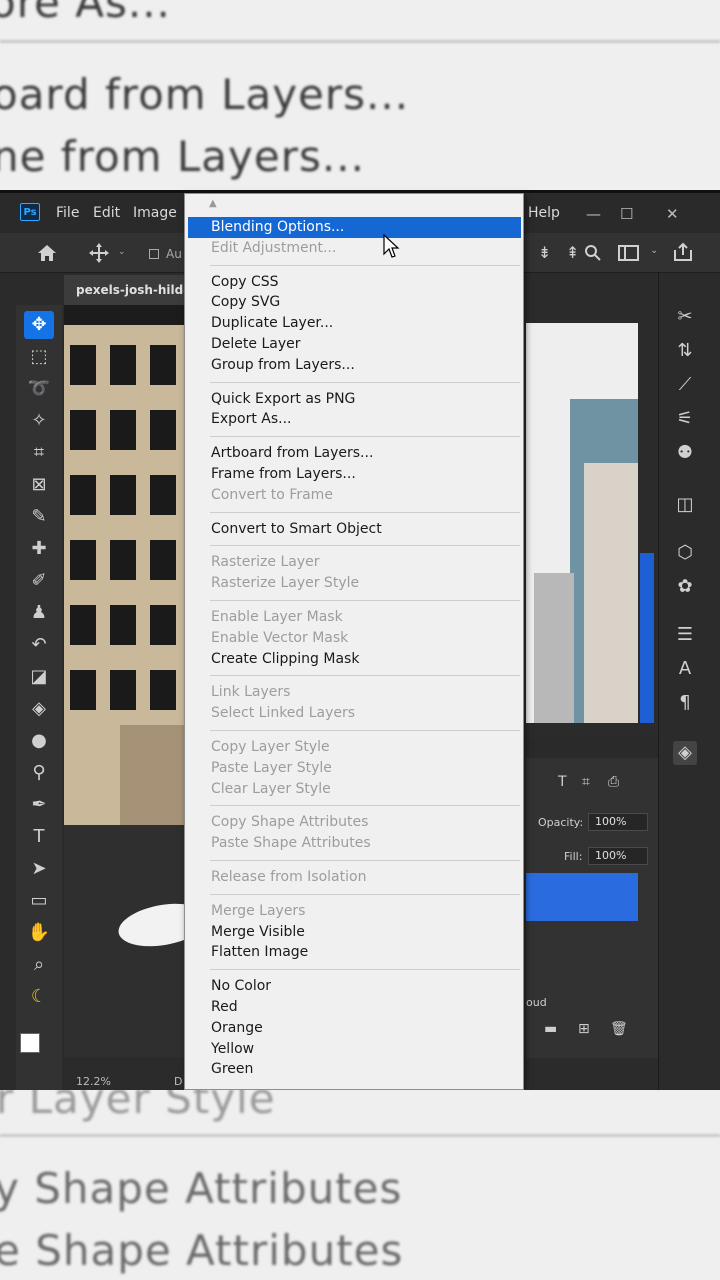  What do you see at coordinates (354, 1007) in the screenshot?
I see `menu-item-red: Red` at bounding box center [354, 1007].